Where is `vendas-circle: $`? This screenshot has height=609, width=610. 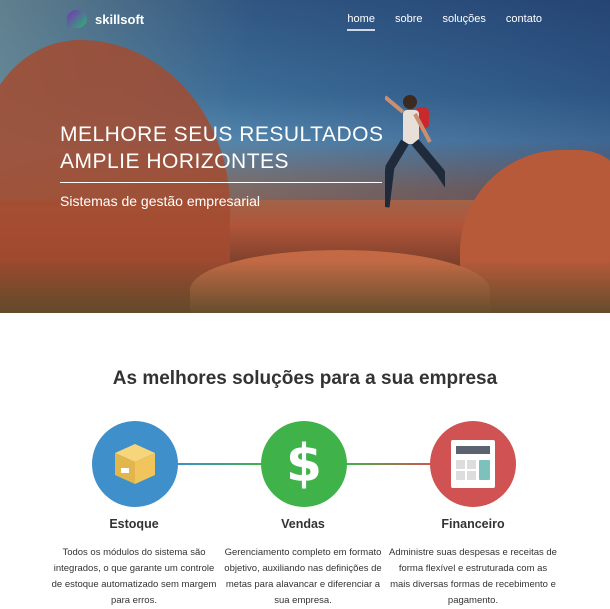 vendas-circle: $ is located at coordinates (304, 464).